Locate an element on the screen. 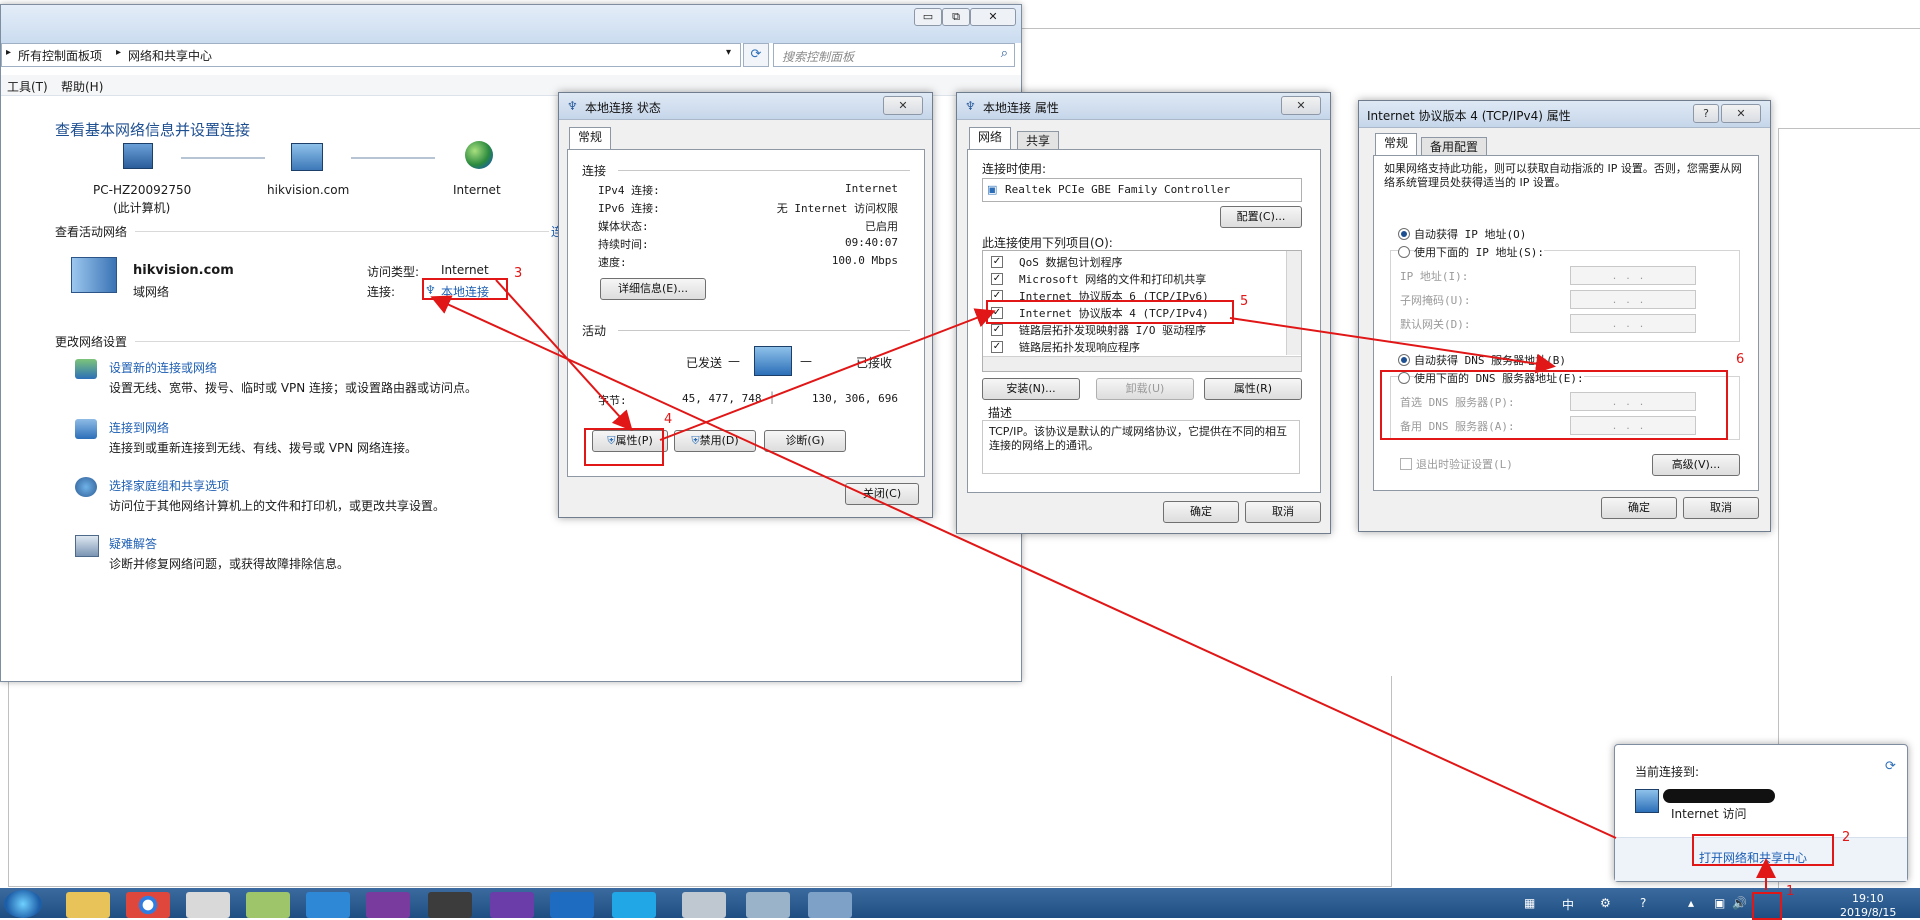 The width and height of the screenshot is (1920, 920). list-item: 链路层拓扑发现响应程序 is located at coordinates (1079, 347).